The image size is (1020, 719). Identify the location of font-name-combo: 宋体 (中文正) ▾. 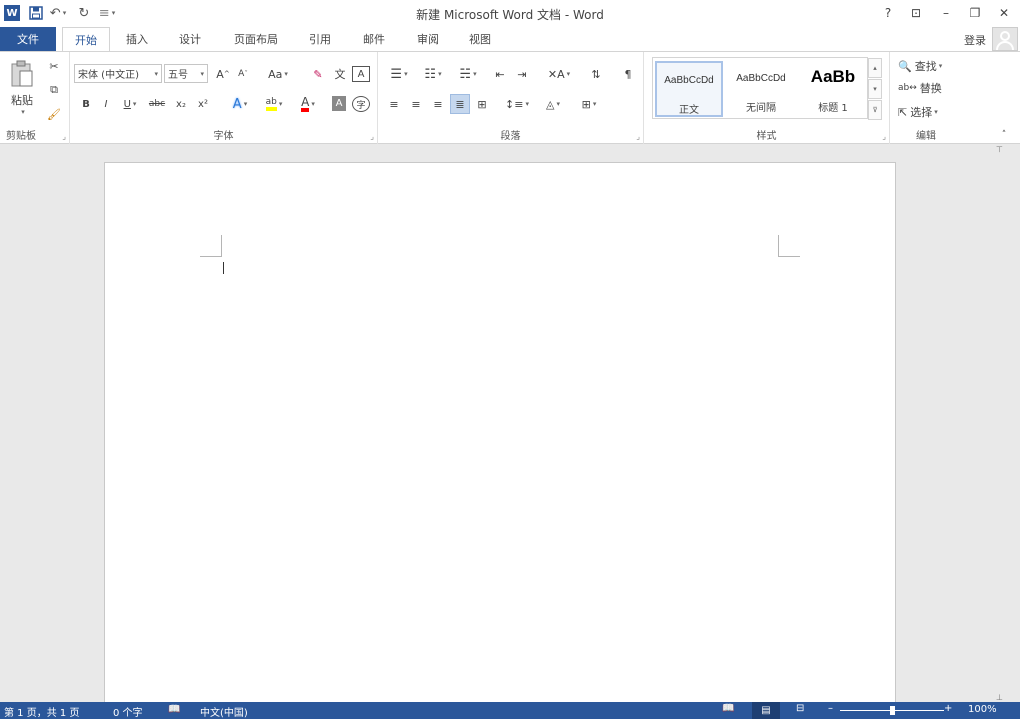
(118, 73).